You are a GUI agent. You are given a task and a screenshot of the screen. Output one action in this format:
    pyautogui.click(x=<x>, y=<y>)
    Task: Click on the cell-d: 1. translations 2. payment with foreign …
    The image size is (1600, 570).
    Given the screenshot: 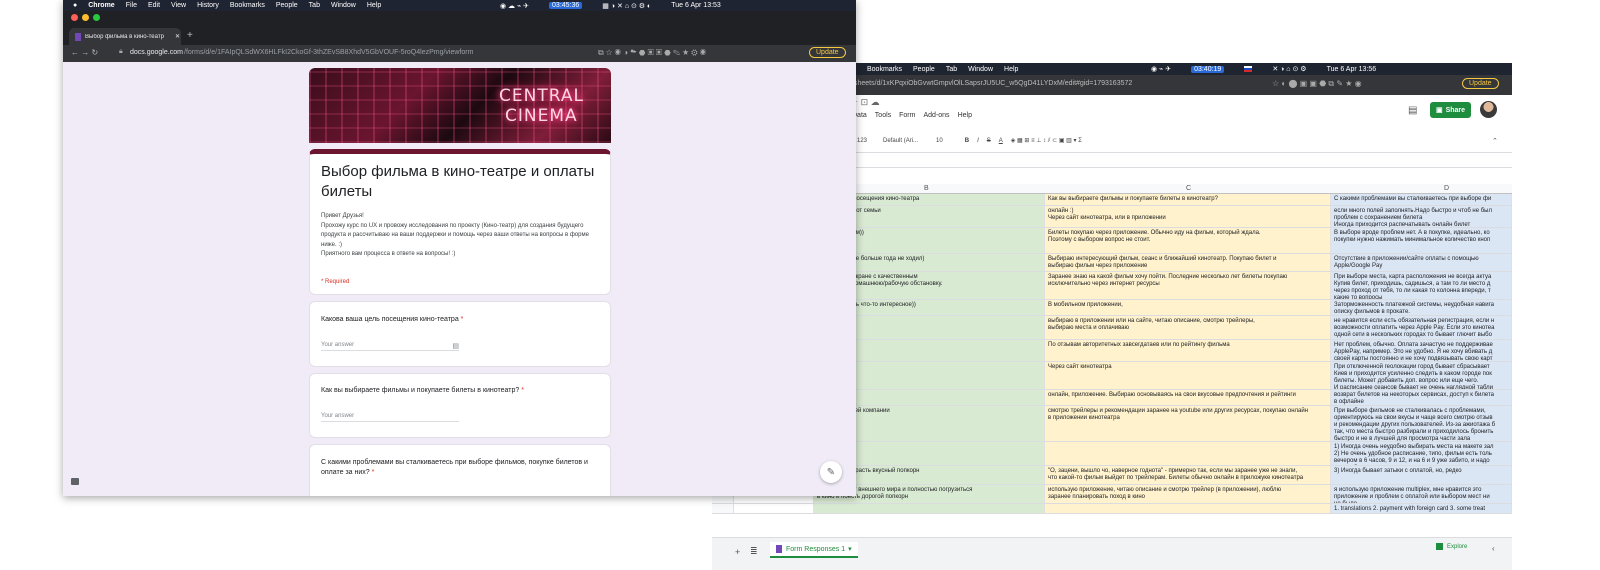 What is the action you would take?
    pyautogui.click(x=1421, y=508)
    